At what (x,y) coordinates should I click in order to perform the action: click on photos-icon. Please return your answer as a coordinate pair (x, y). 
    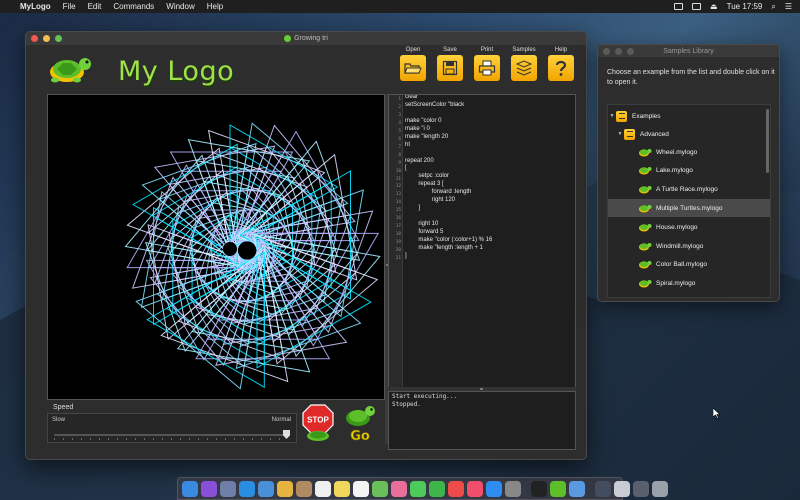
    Looking at the image, I should click on (285, 488).